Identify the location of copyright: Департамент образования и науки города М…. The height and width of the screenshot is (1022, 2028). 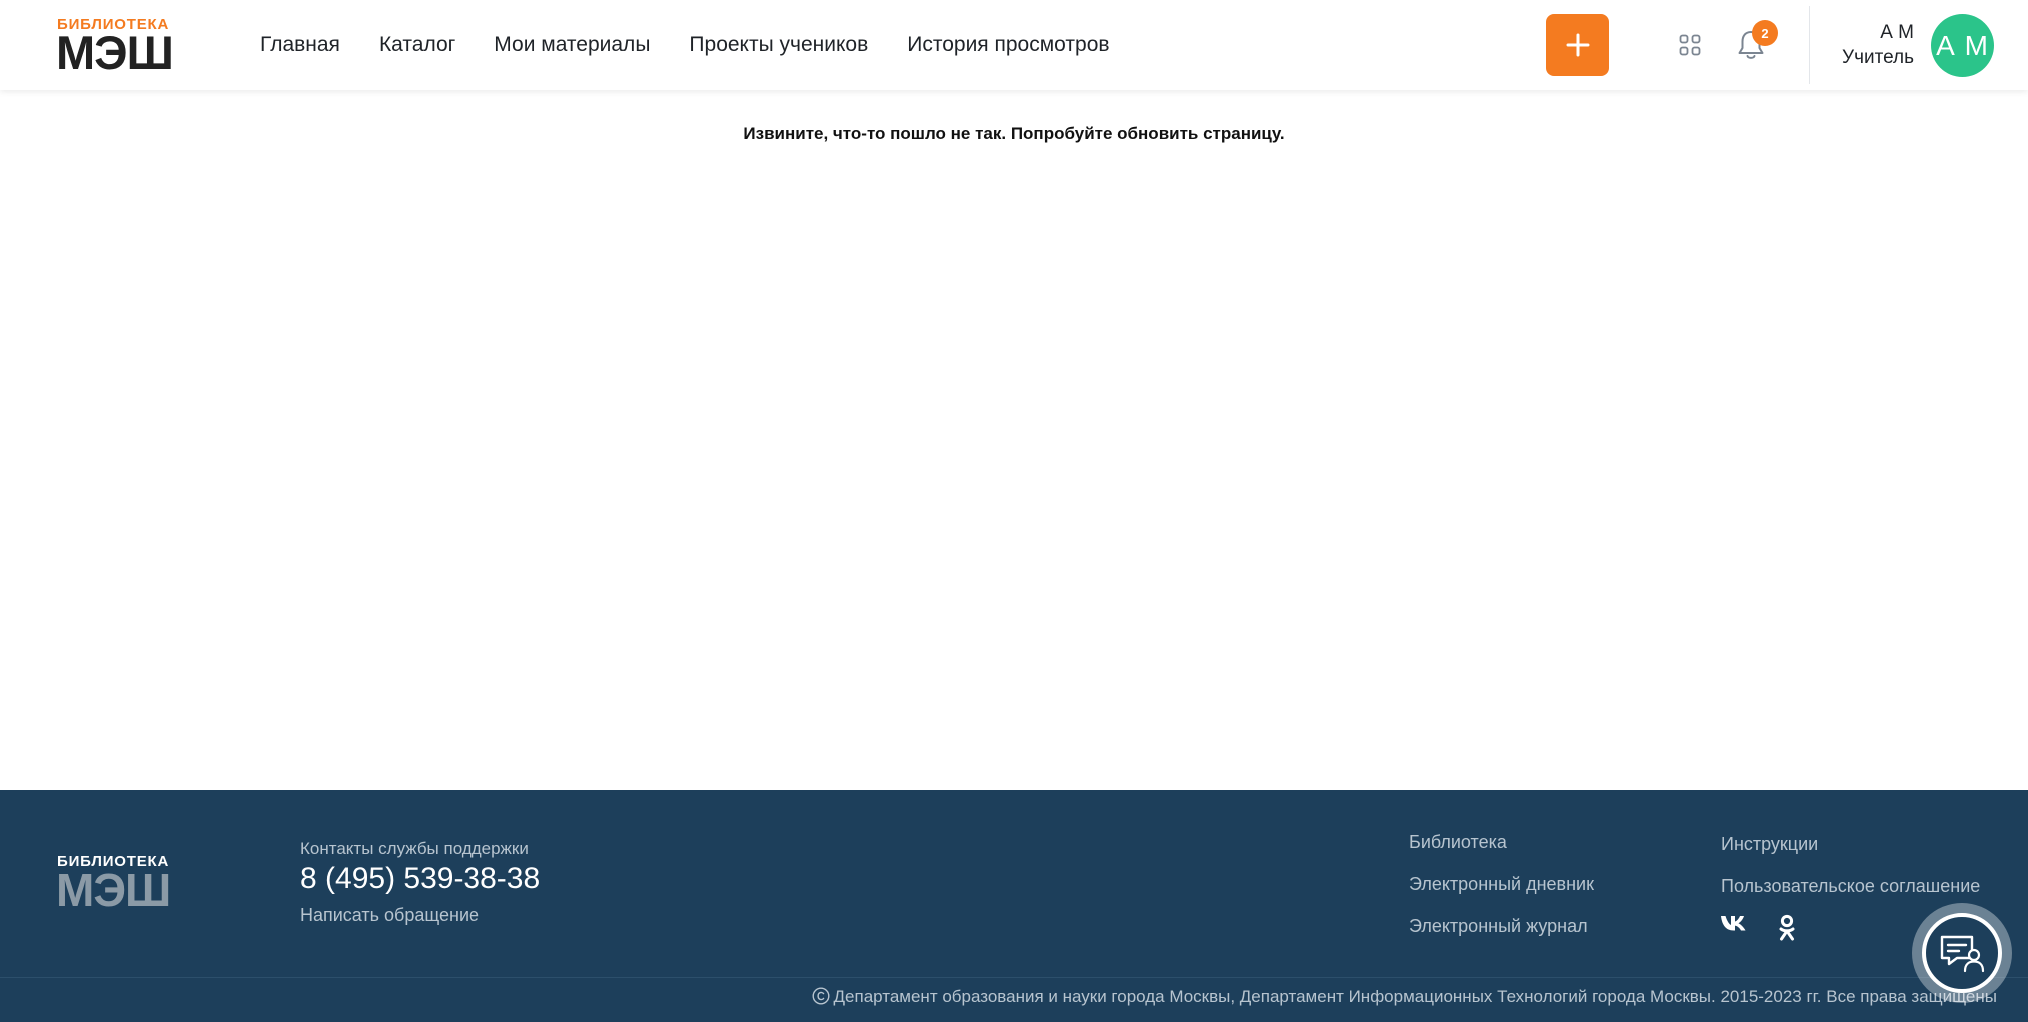
(1404, 997).